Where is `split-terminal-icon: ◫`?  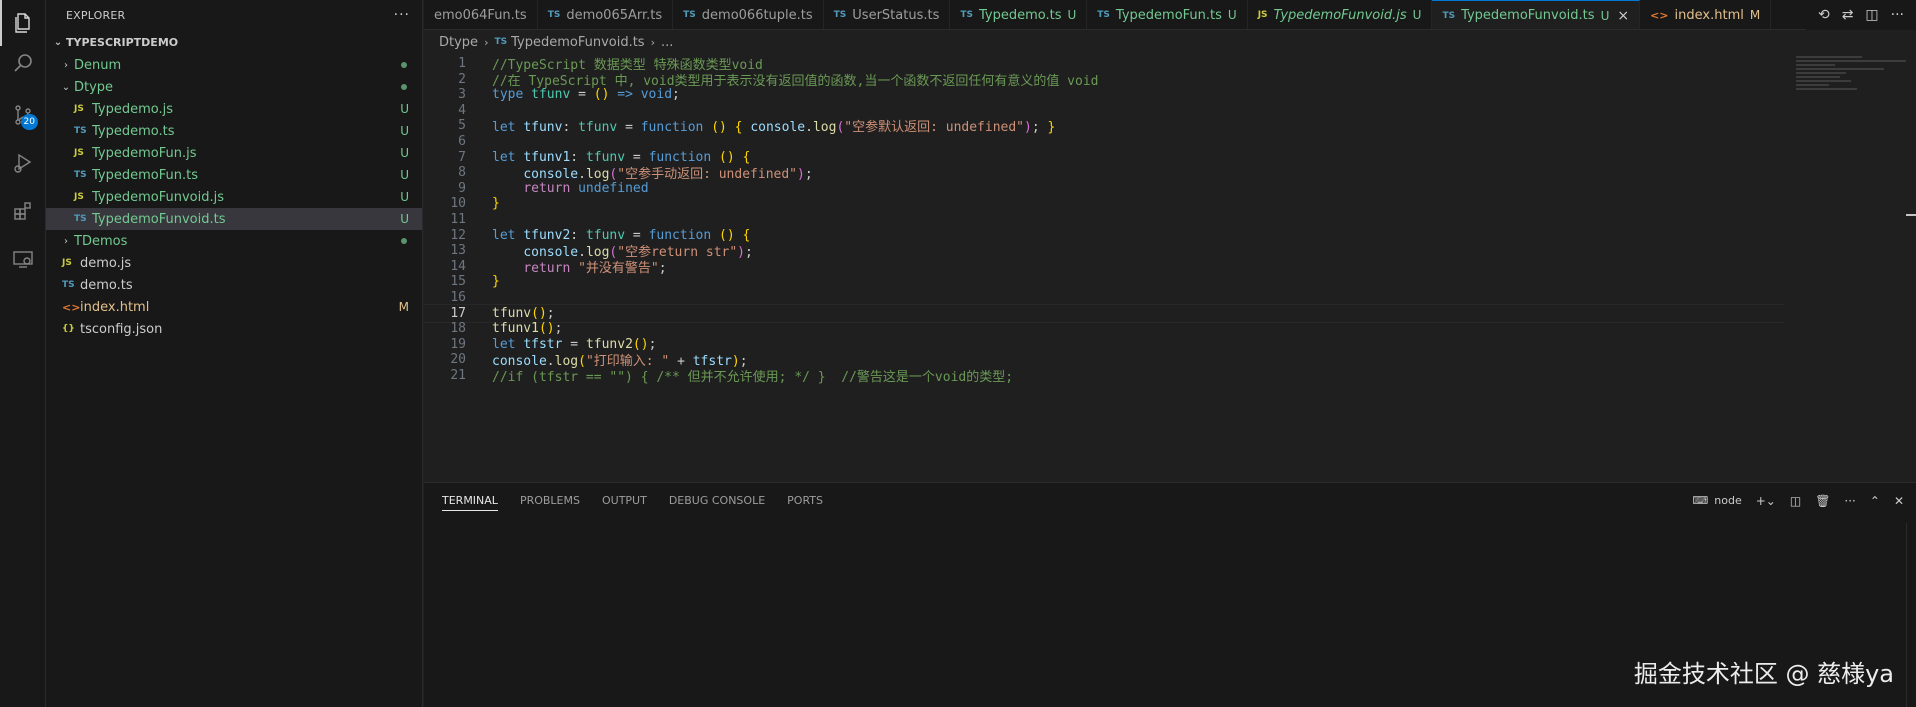
split-terminal-icon: ◫ is located at coordinates (1795, 501).